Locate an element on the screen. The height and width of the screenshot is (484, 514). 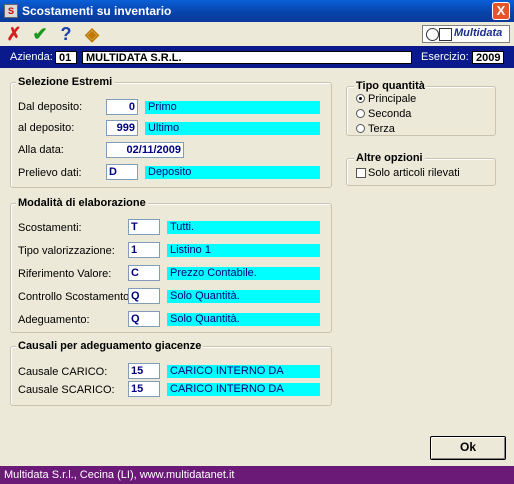
causali-title: Causali per adeguamento giacenze is located at coordinates (110, 346).